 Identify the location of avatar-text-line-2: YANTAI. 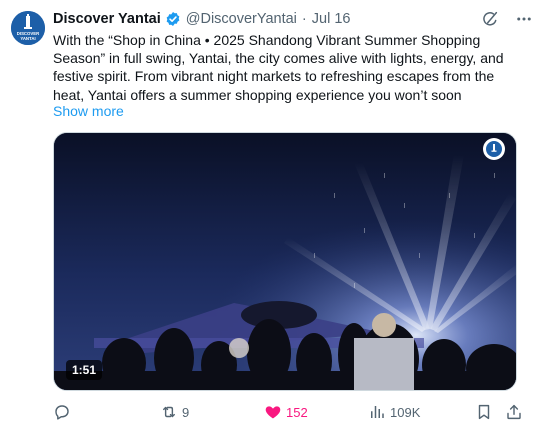
(27, 38).